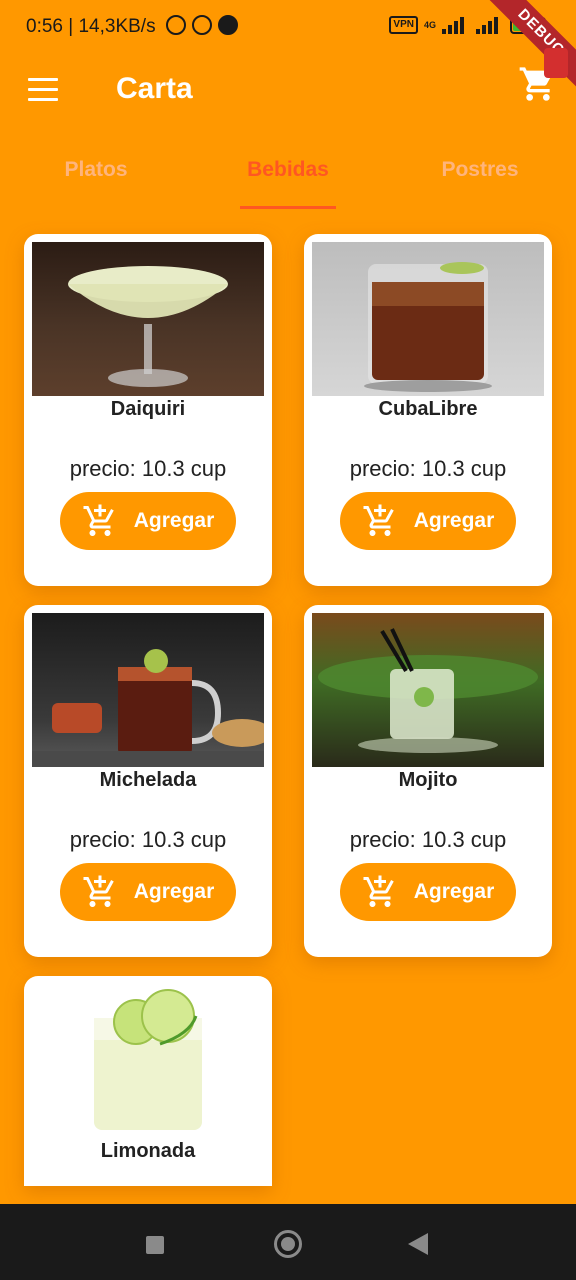  I want to click on notification-icons, so click(202, 25).